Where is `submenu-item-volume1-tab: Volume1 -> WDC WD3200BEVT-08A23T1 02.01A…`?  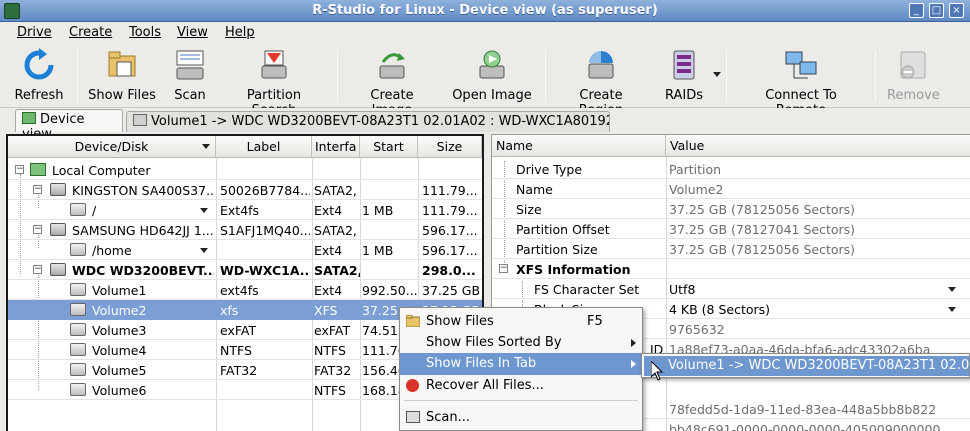
submenu-item-volume1-tab: Volume1 -> WDC WD3200BEVT-08A23T1 02.01A… is located at coordinates (806, 366).